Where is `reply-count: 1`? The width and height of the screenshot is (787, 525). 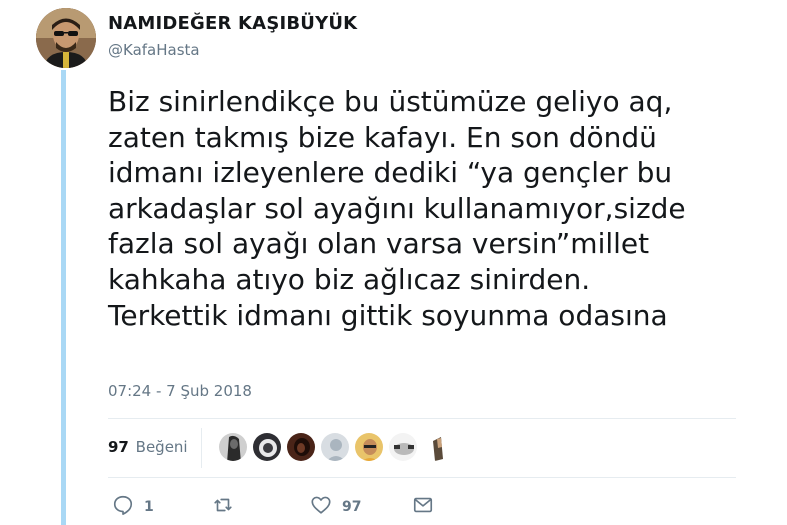
reply-count: 1 is located at coordinates (149, 507).